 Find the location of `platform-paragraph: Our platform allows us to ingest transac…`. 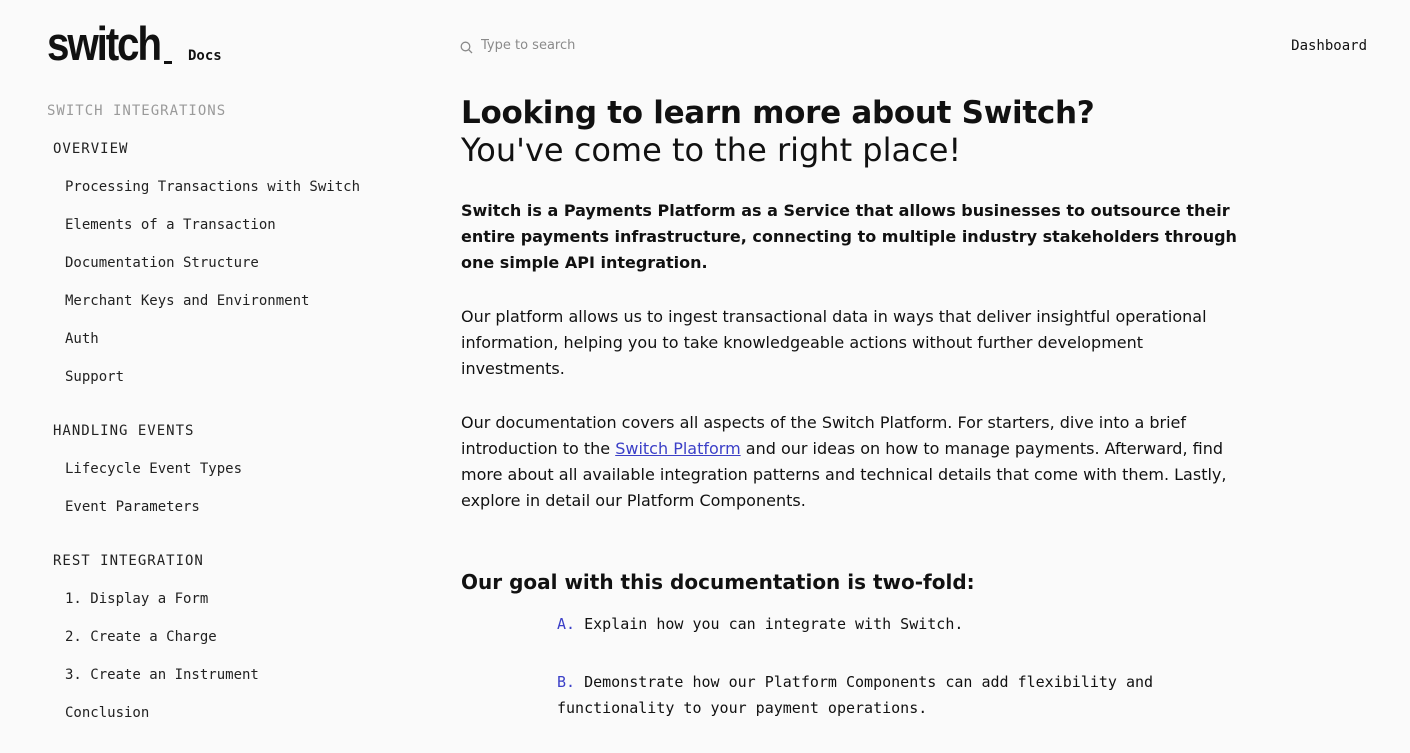

platform-paragraph: Our platform allows us to ingest transac… is located at coordinates (834, 342).